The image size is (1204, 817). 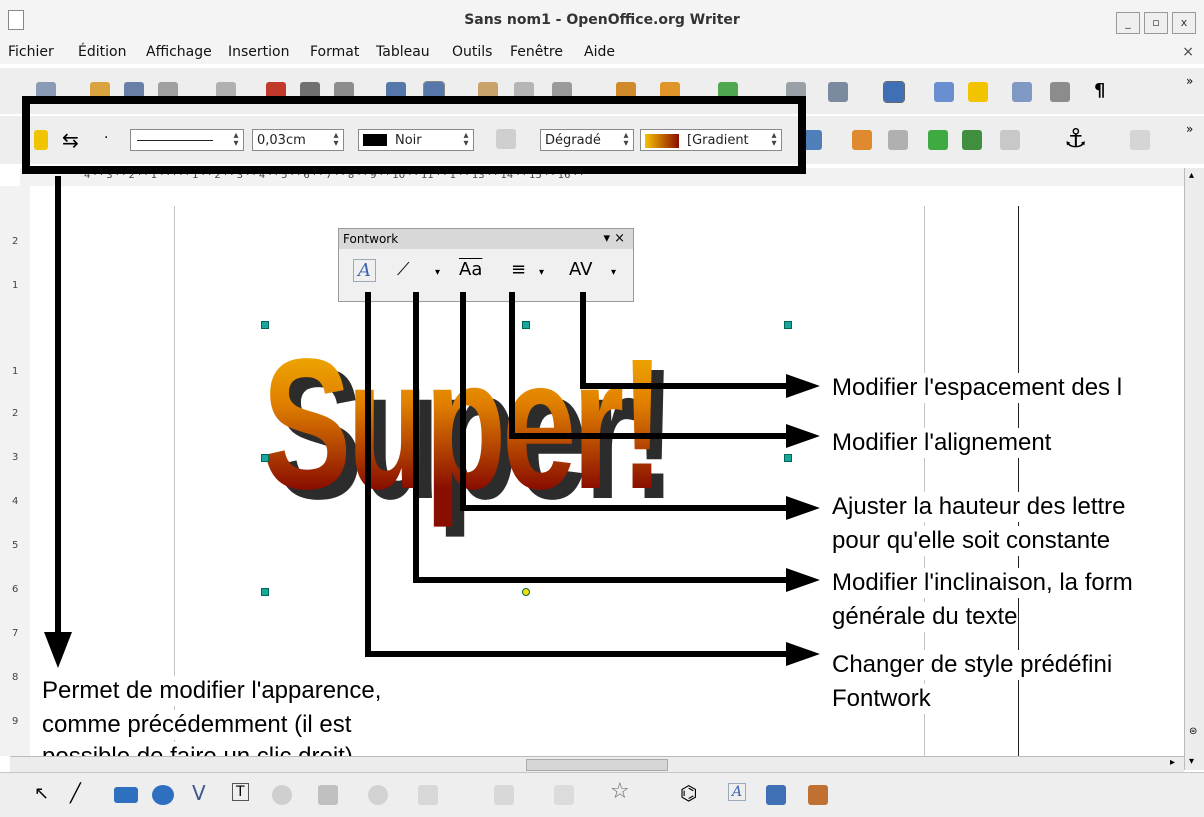 What do you see at coordinates (688, 793) in the screenshot?
I see `points-icon: ⌬` at bounding box center [688, 793].